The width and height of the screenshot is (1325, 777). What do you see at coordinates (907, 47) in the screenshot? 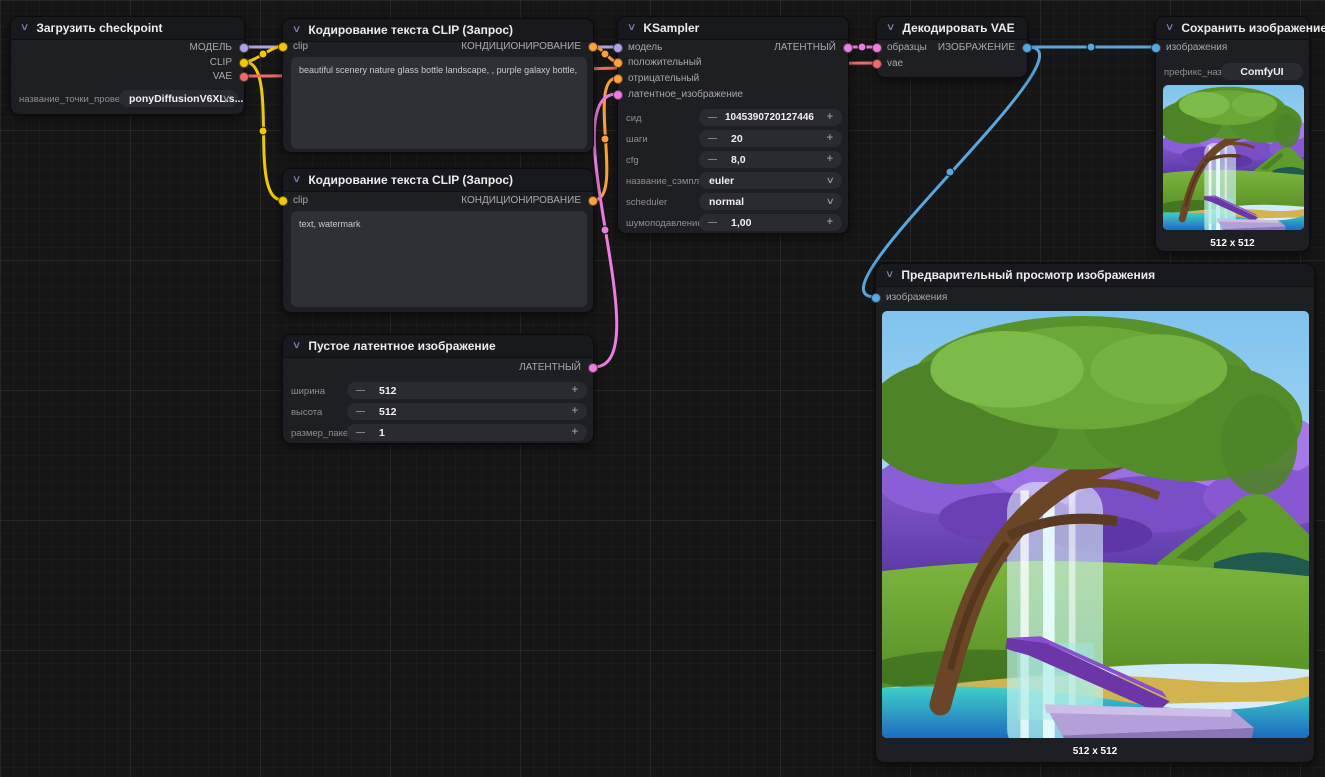
I see `input-label-samples: образцы` at bounding box center [907, 47].